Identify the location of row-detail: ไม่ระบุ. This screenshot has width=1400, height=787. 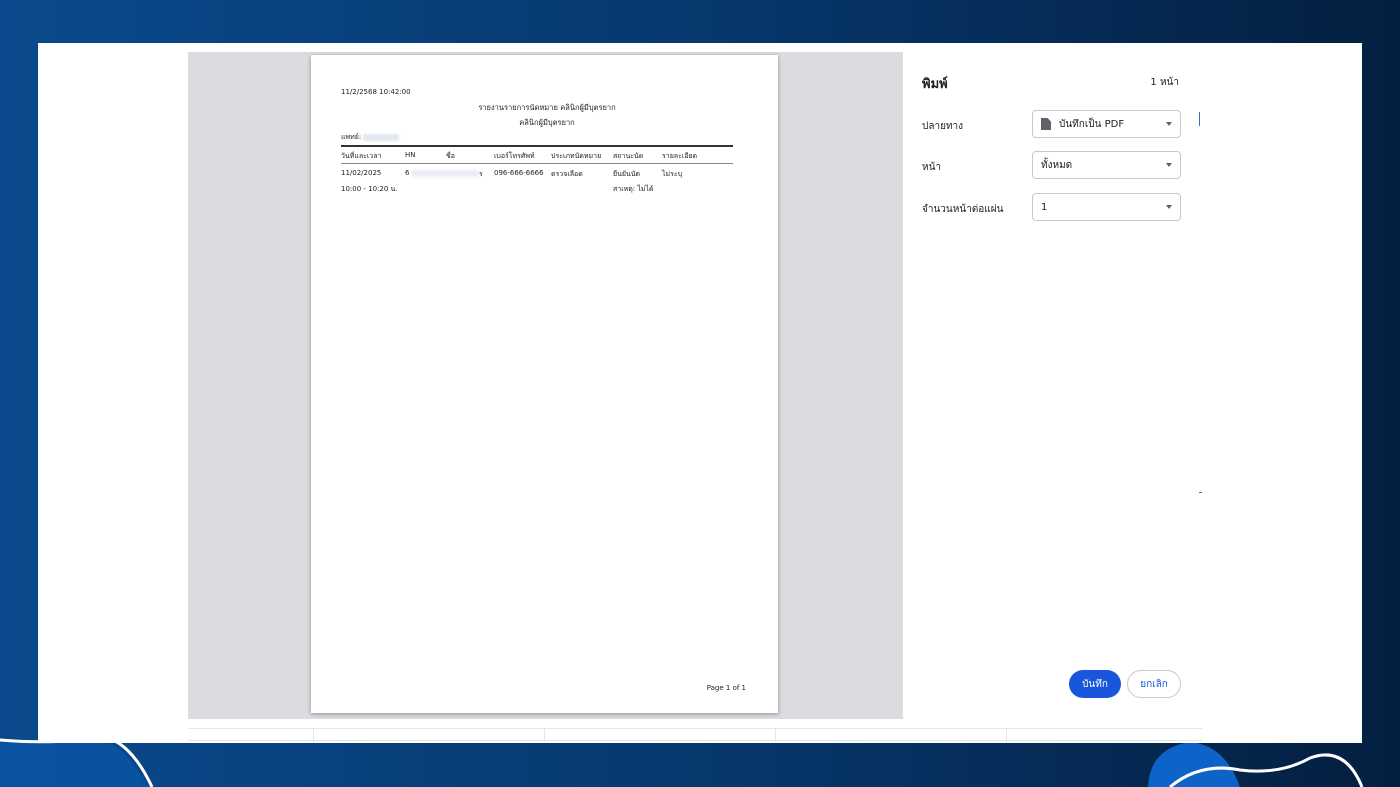
(672, 174).